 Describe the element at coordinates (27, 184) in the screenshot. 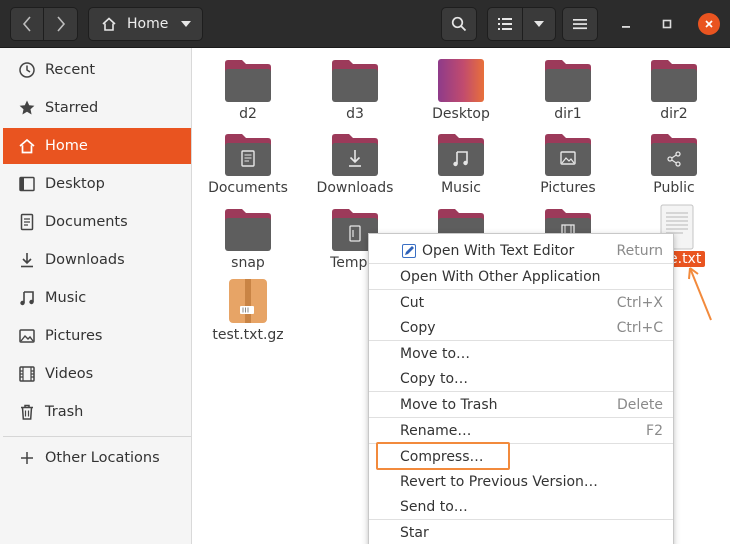

I see `desktop-icon` at that location.